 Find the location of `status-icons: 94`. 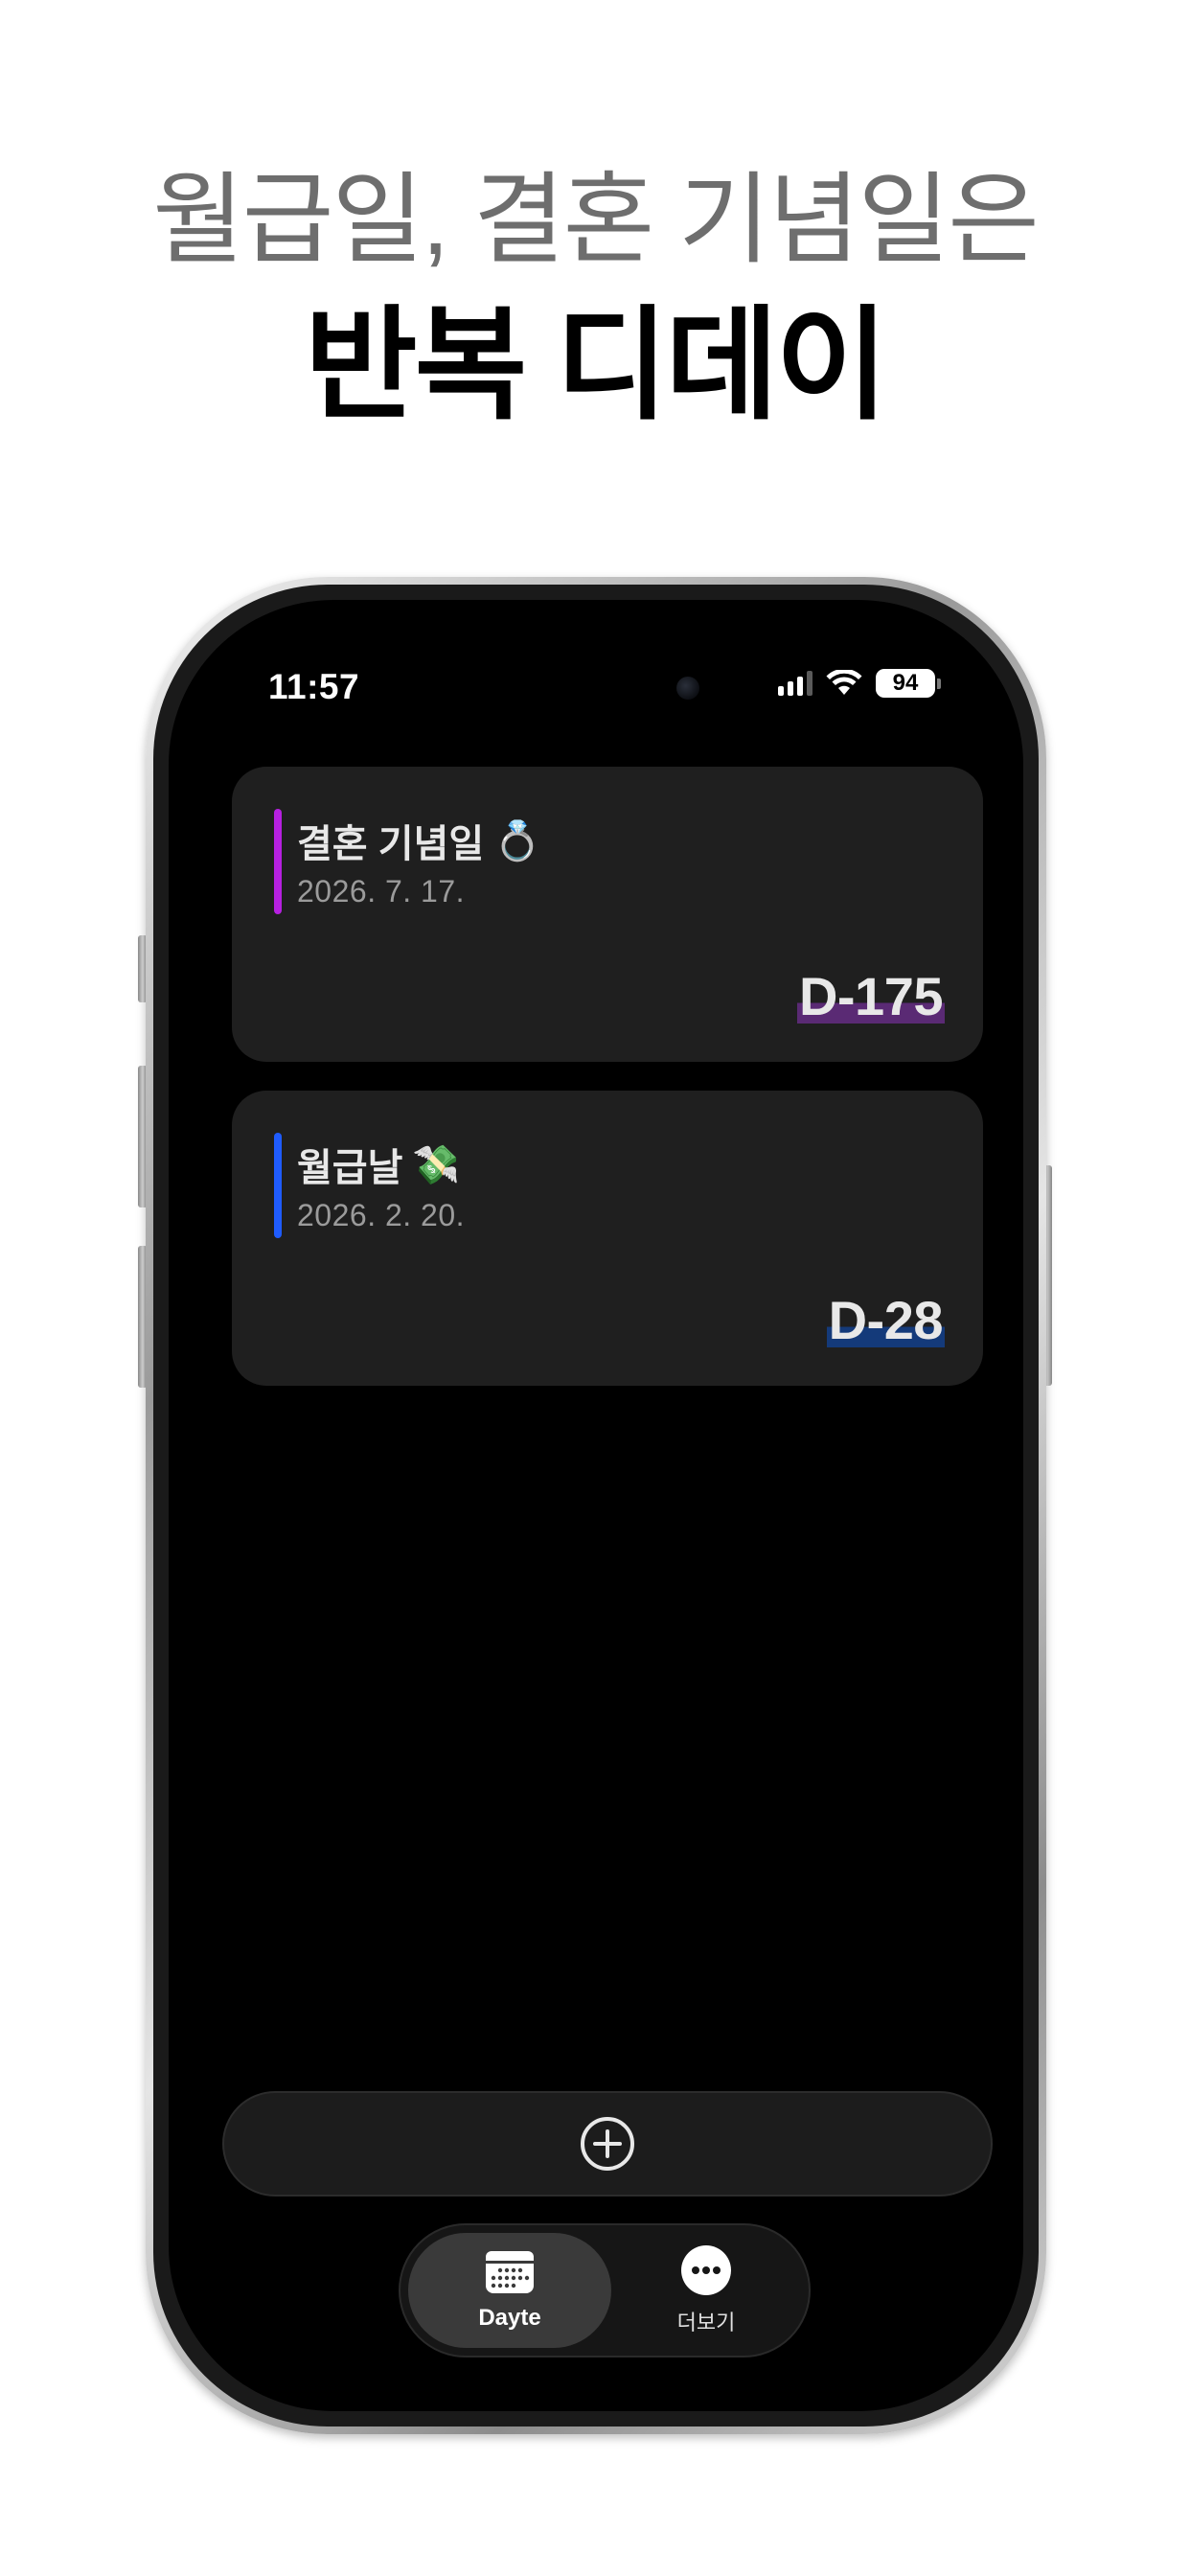

status-icons: 94 is located at coordinates (859, 683).